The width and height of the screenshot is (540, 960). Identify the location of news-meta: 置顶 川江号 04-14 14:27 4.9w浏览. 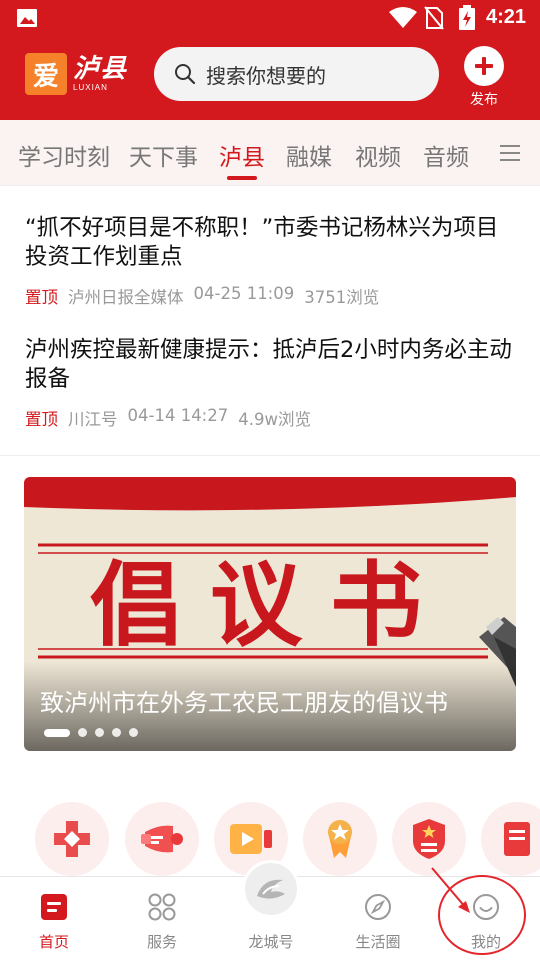
(270, 418).